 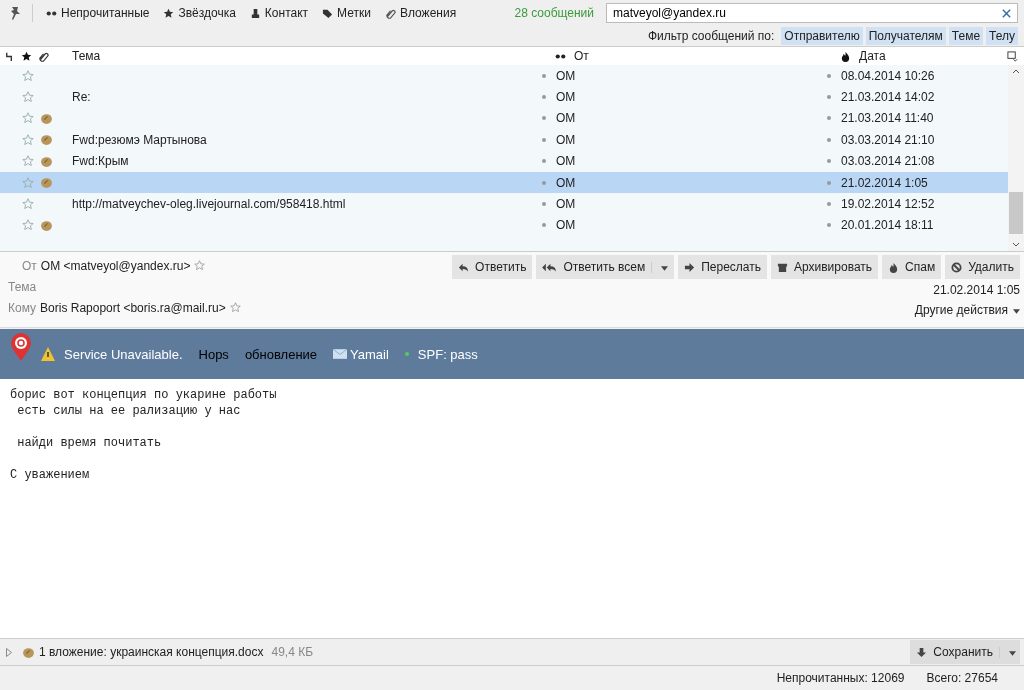 I want to click on hops-link: Hops, so click(x=213, y=354).